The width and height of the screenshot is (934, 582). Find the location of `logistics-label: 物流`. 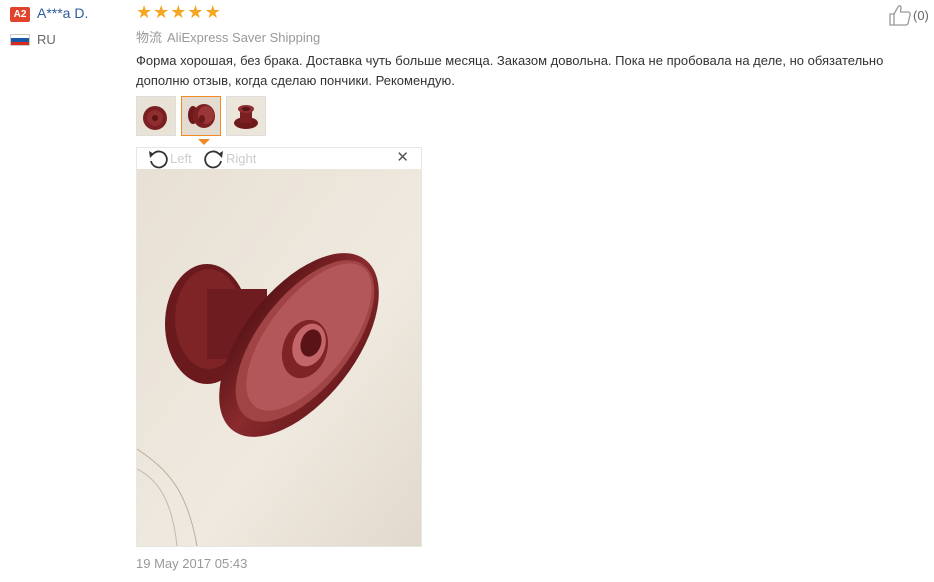

logistics-label: 物流 is located at coordinates (149, 37).